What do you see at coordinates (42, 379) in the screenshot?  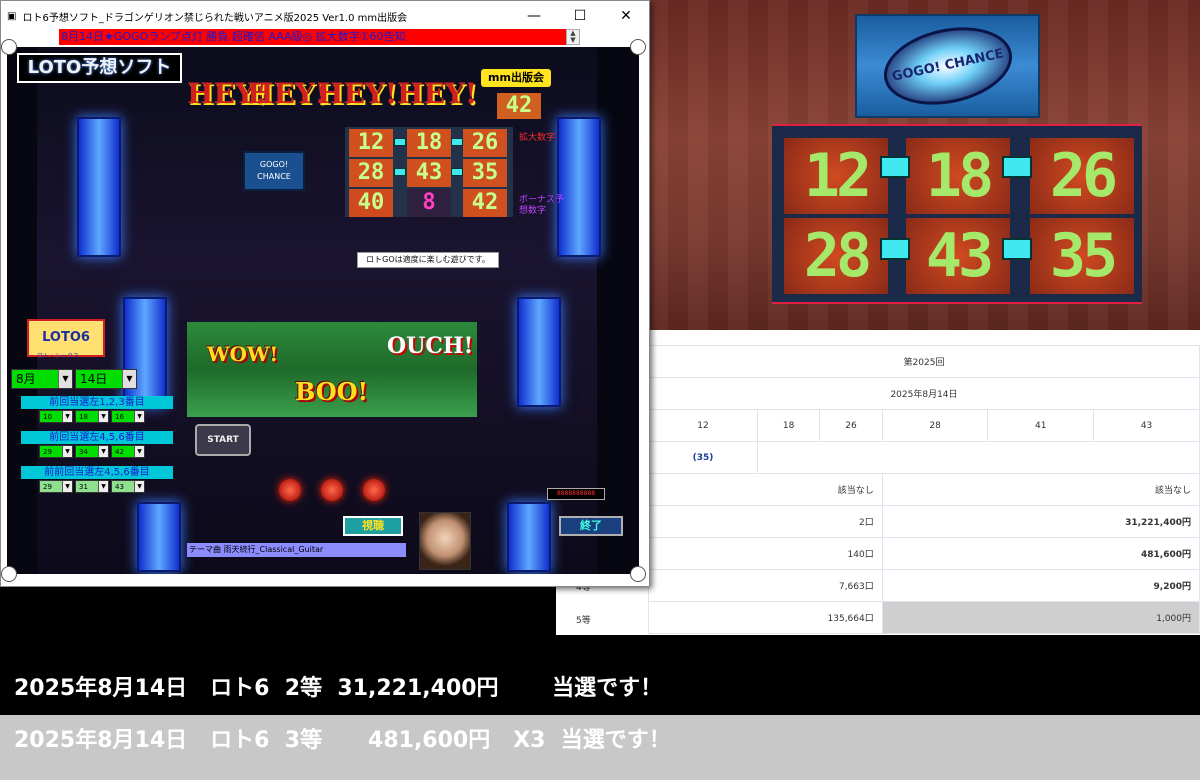 I see `month-select: 8月 ▼` at bounding box center [42, 379].